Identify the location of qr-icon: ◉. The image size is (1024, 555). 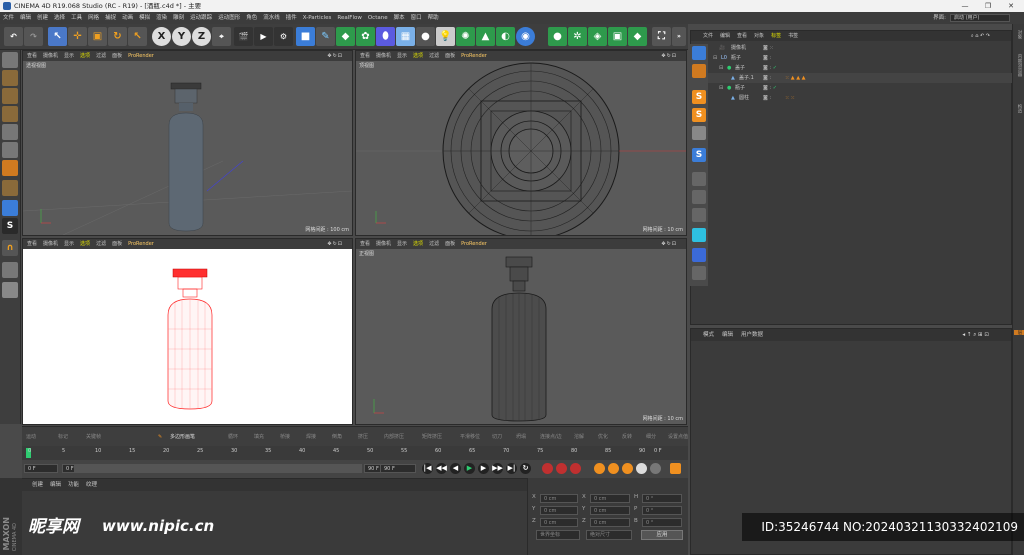
(525, 36).